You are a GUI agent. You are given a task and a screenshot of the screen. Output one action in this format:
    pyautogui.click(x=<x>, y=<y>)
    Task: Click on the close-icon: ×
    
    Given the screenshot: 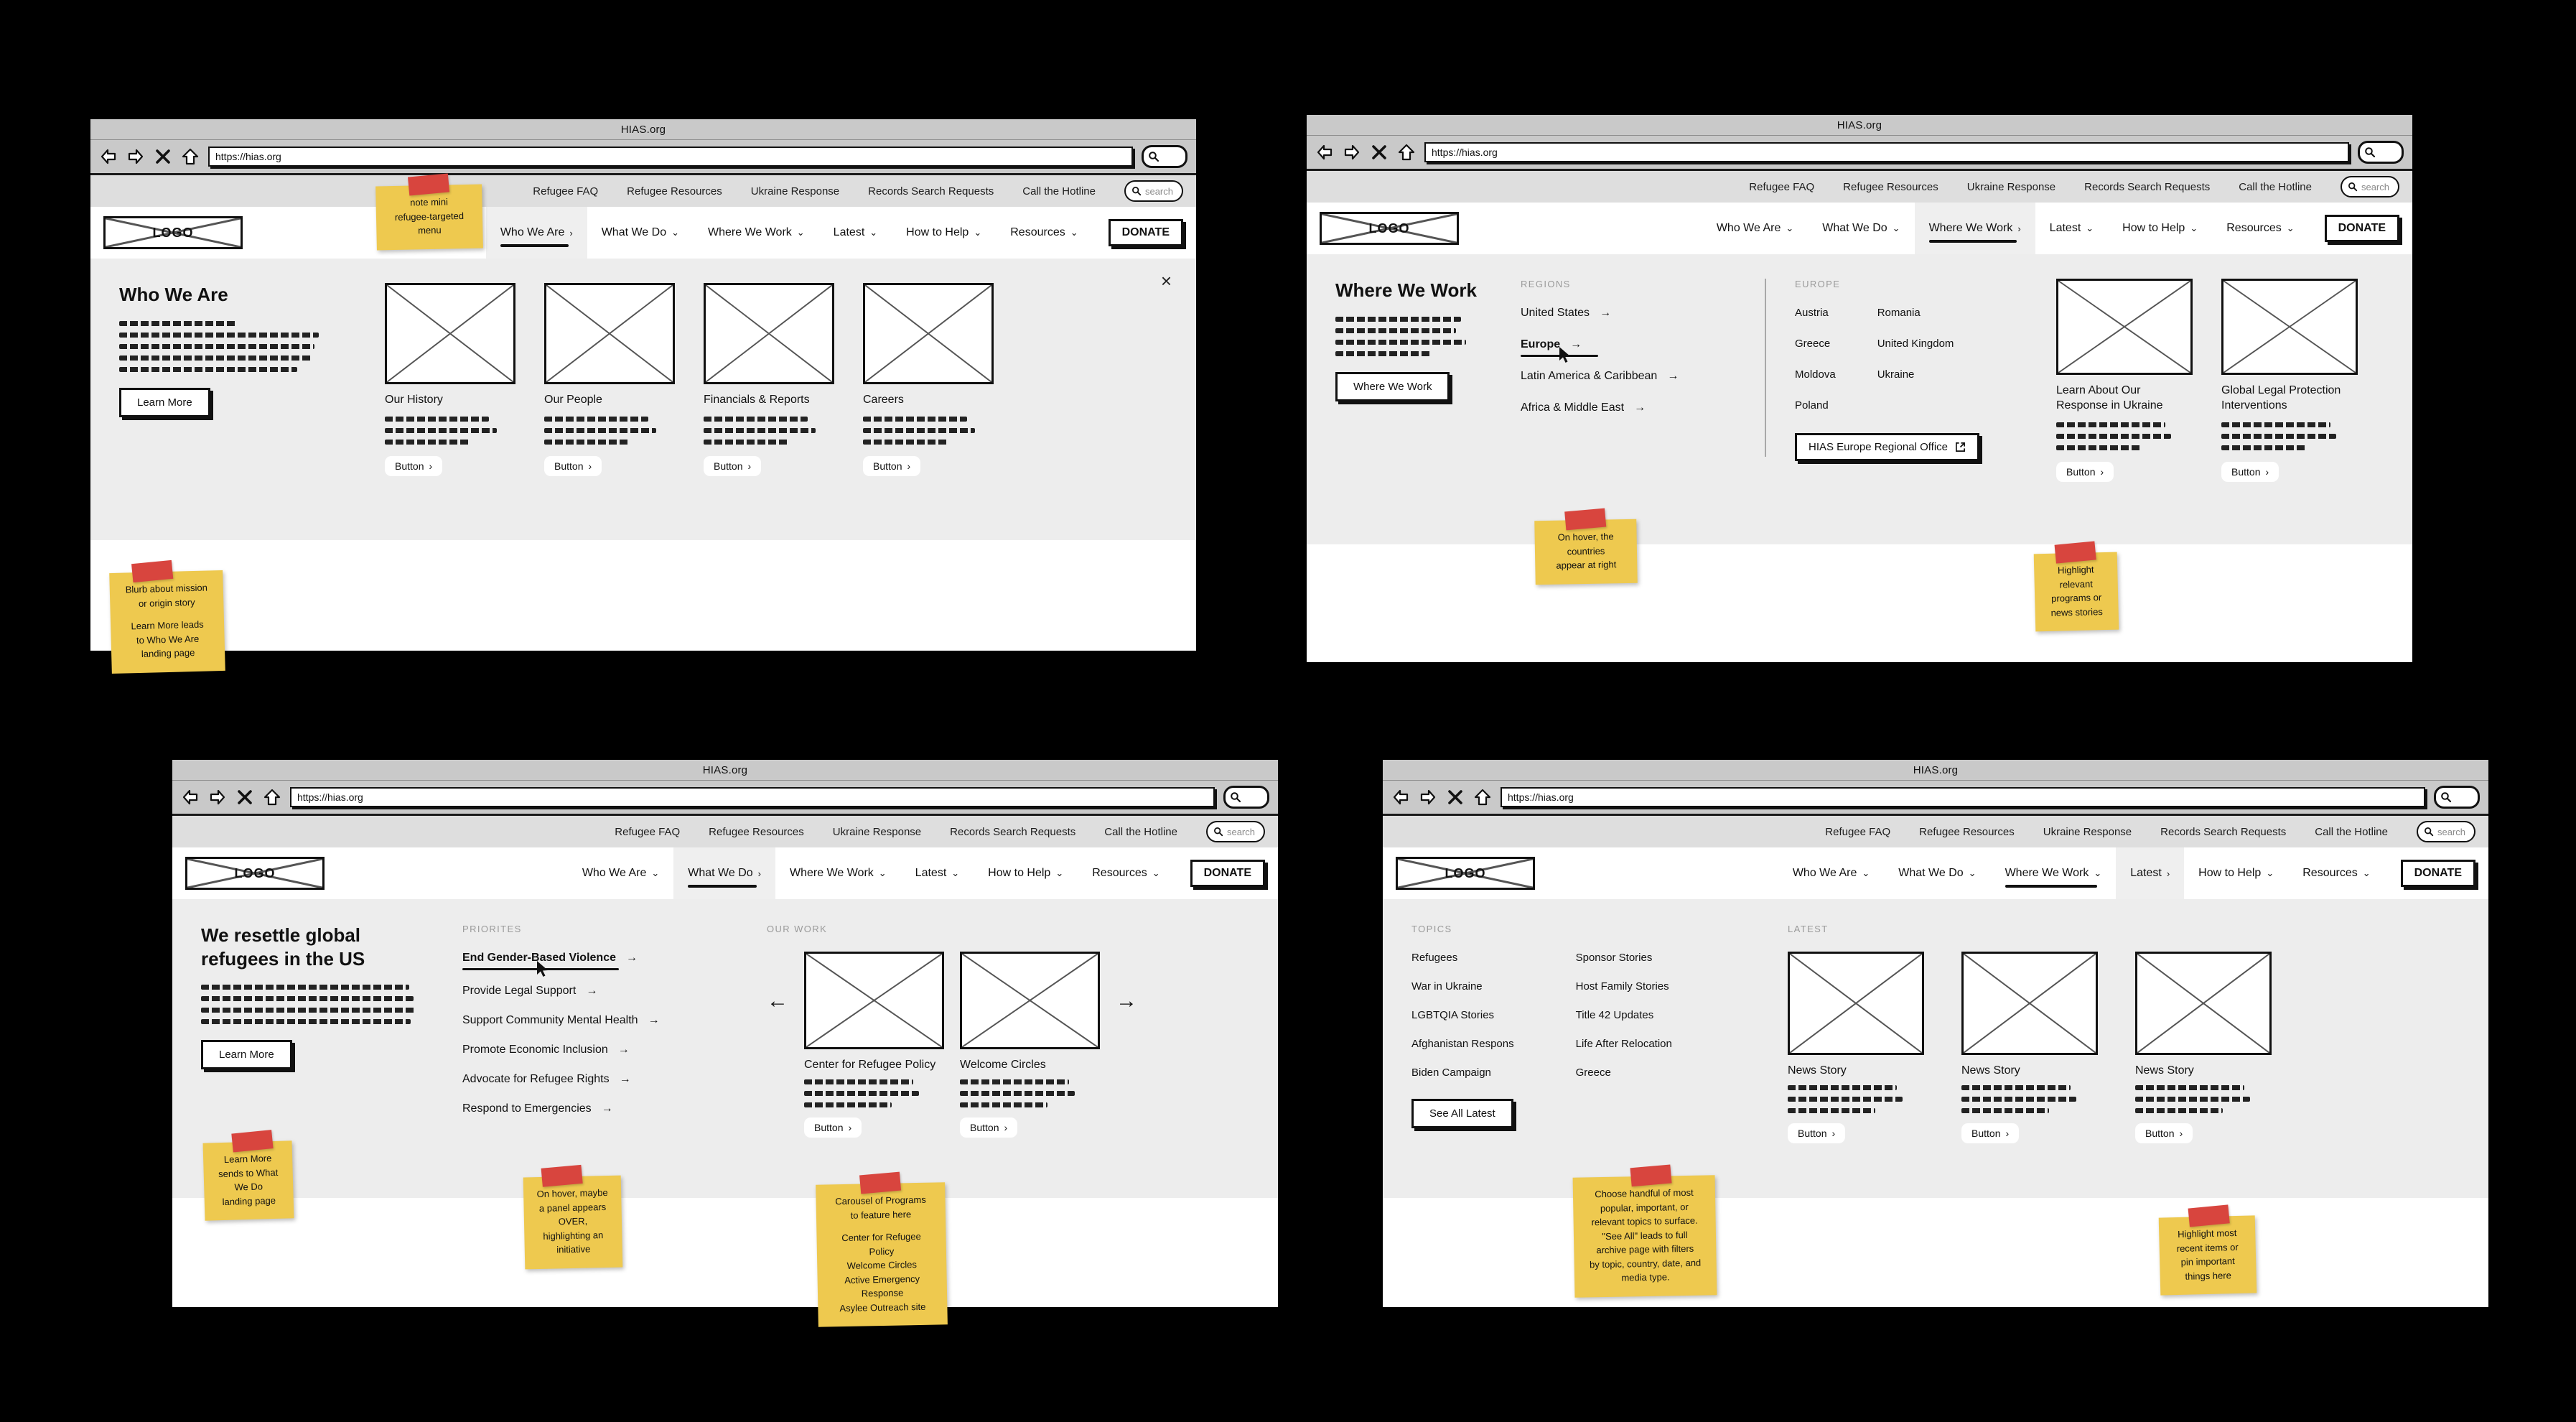 What is the action you would take?
    pyautogui.click(x=1166, y=280)
    